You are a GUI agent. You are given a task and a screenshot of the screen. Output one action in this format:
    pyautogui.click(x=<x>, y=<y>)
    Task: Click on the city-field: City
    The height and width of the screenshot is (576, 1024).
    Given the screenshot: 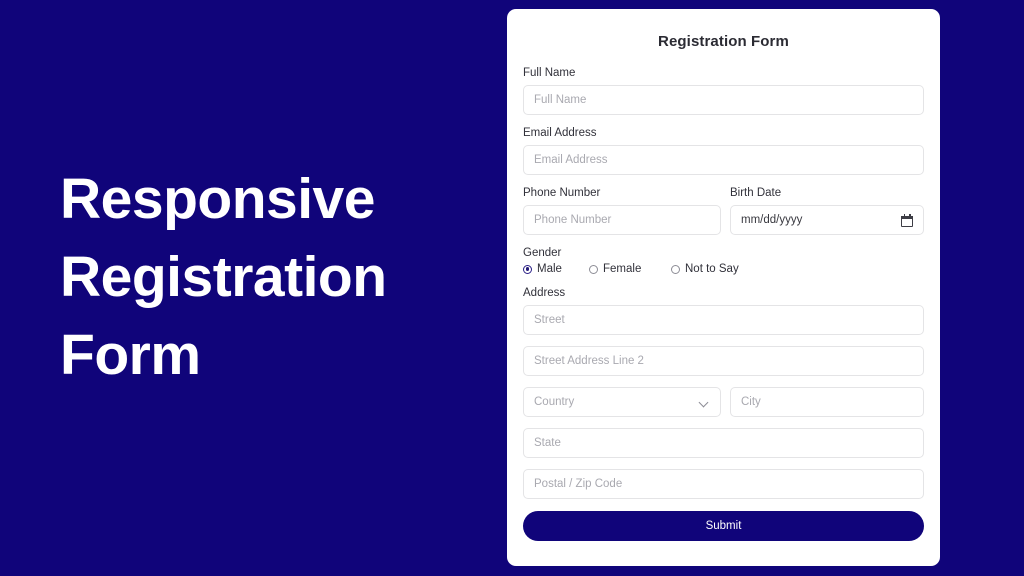 What is the action you would take?
    pyautogui.click(x=827, y=402)
    